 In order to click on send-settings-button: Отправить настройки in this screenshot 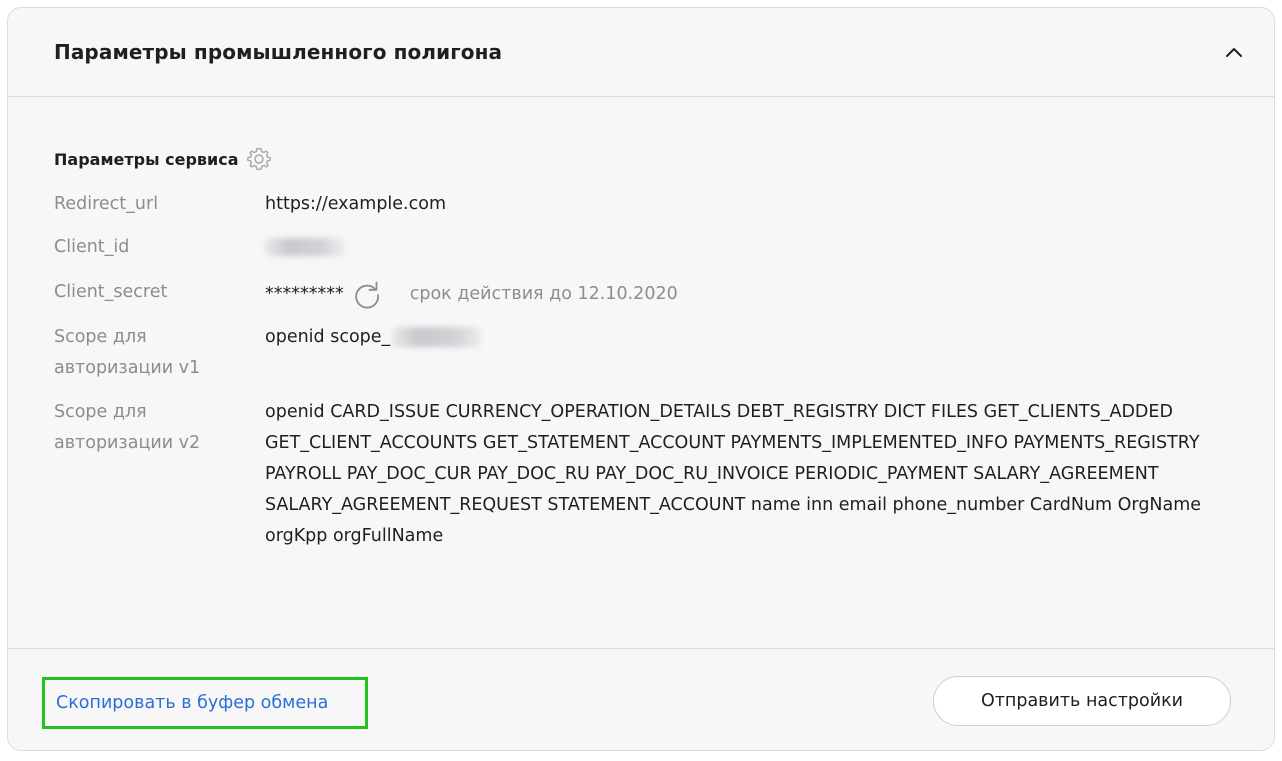, I will do `click(1082, 701)`.